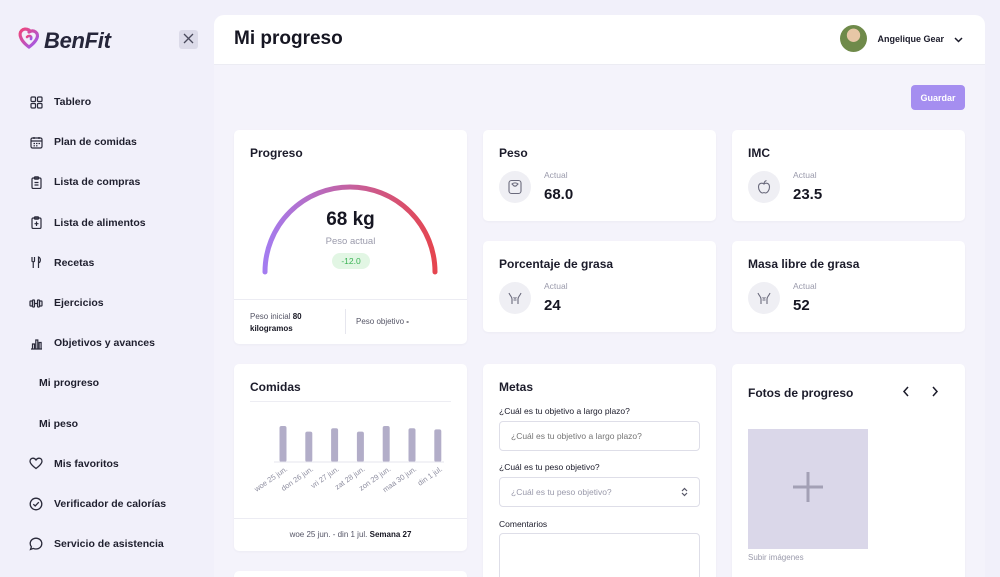  What do you see at coordinates (599, 436) in the screenshot?
I see `long-term-goal-input` at bounding box center [599, 436].